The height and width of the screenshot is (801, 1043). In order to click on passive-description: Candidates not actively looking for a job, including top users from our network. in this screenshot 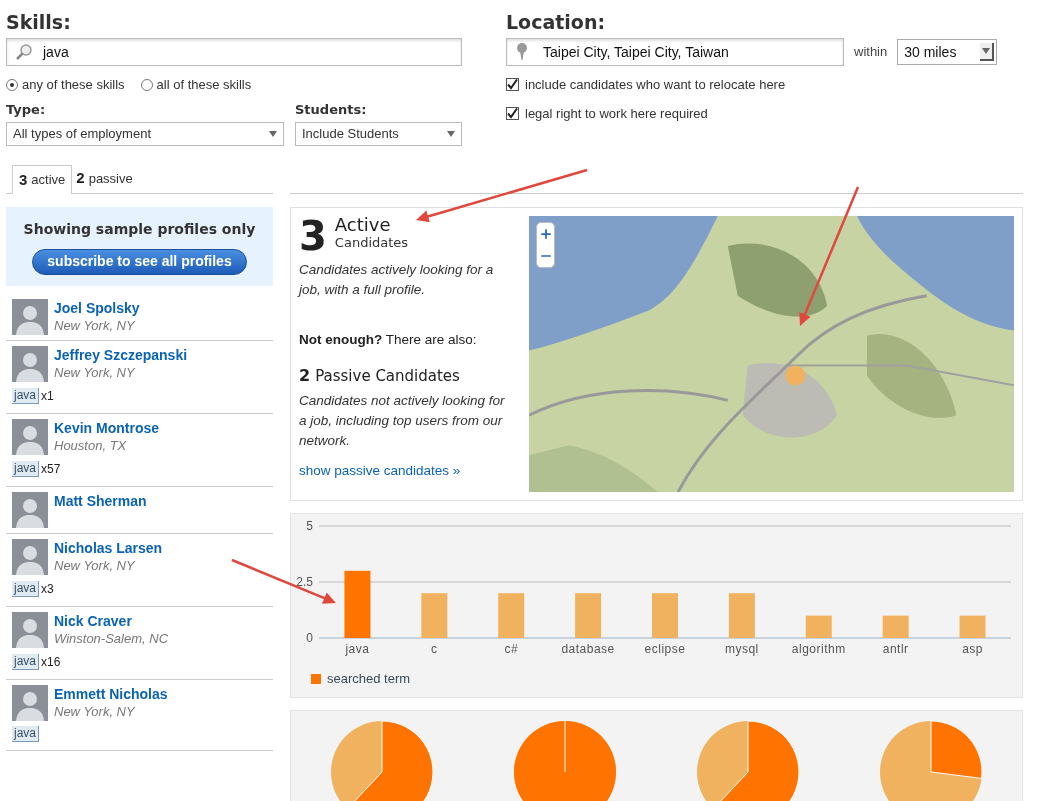, I will do `click(402, 421)`.